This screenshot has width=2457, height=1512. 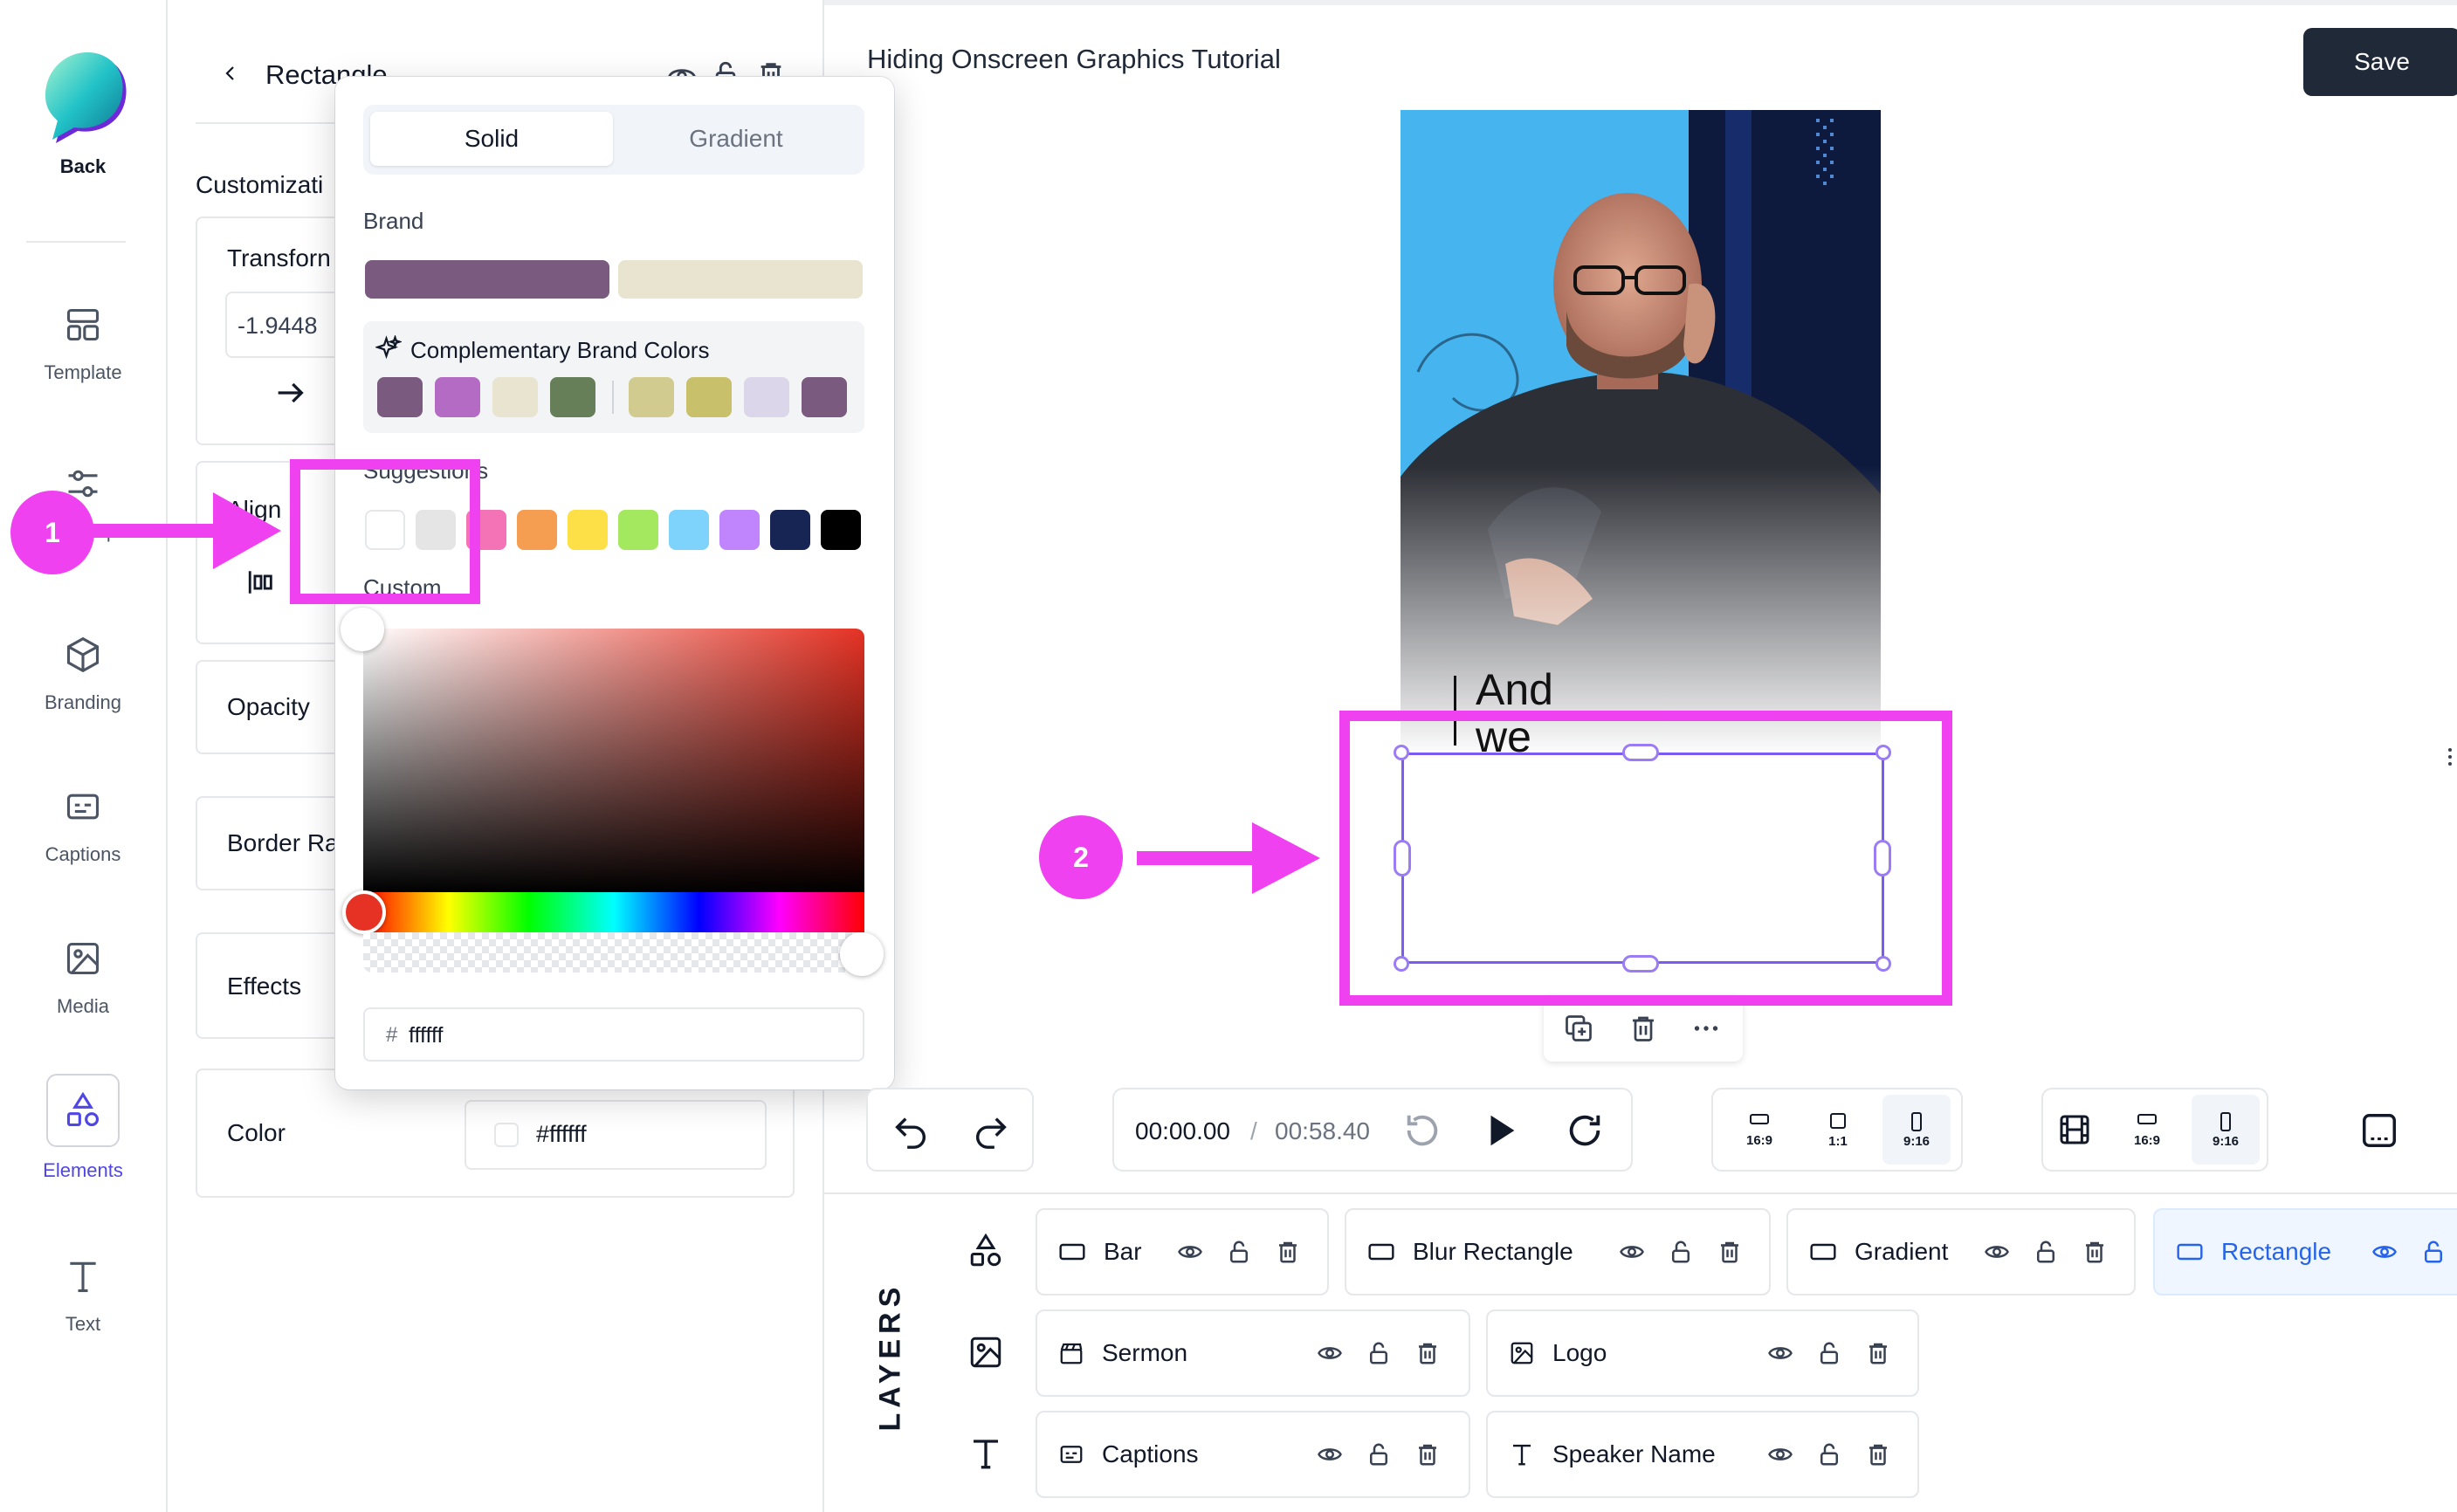 I want to click on panel-back-chevron-icon, so click(x=230, y=74).